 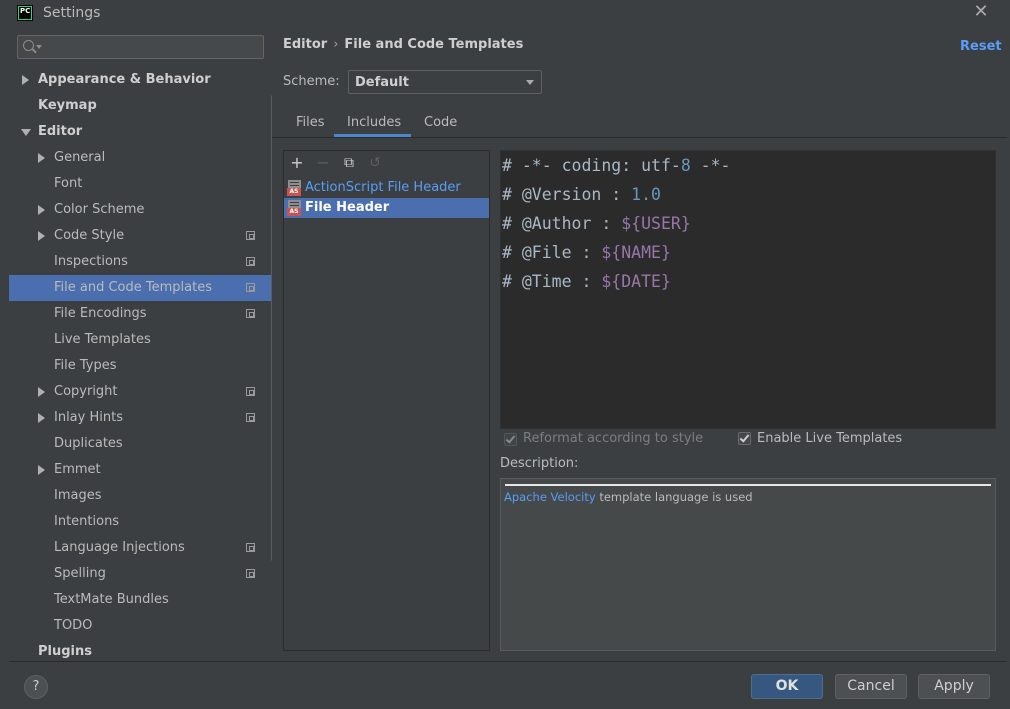 What do you see at coordinates (140, 444) in the screenshot?
I see `sidebar-item-duplicates: Duplicates` at bounding box center [140, 444].